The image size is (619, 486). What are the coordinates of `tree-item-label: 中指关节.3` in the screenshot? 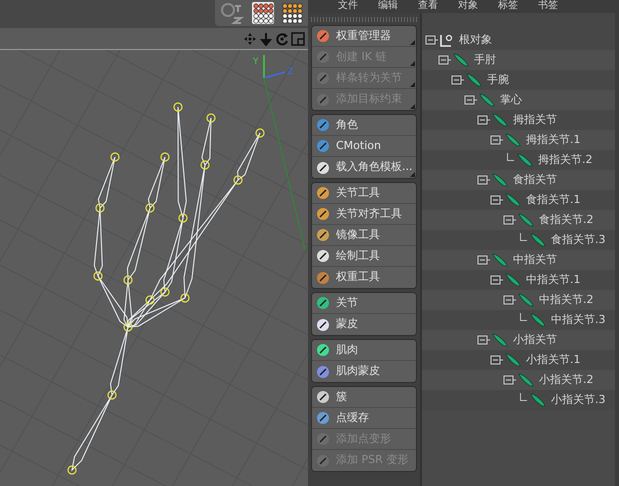 It's located at (578, 320).